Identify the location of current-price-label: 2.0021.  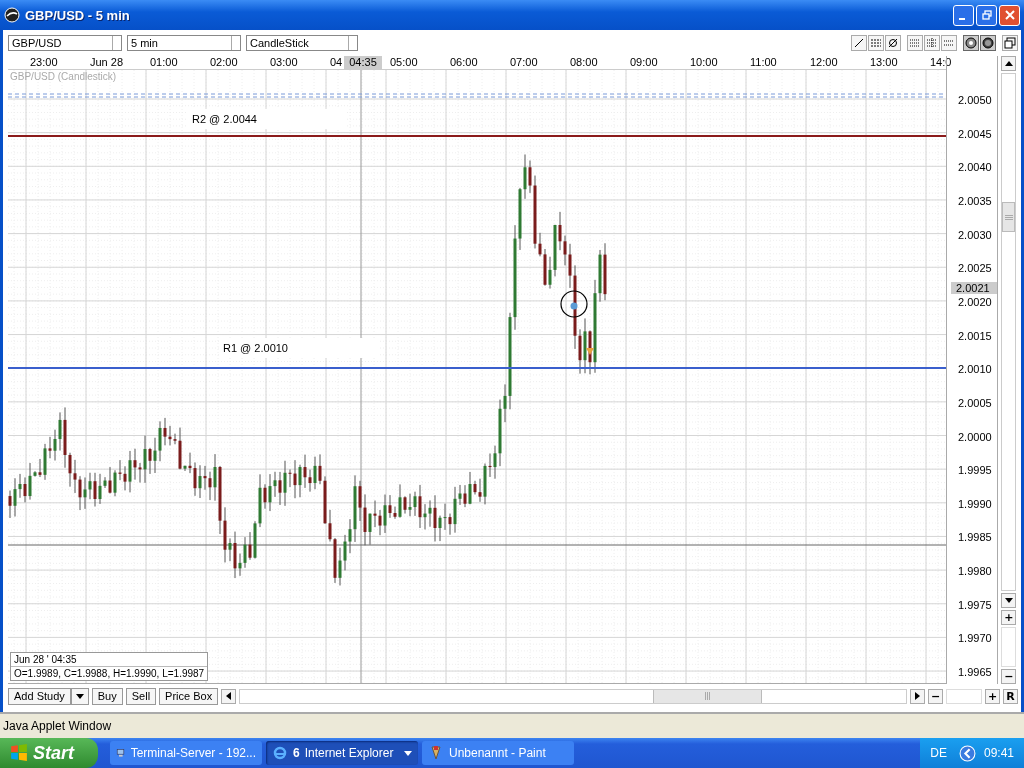
(974, 288).